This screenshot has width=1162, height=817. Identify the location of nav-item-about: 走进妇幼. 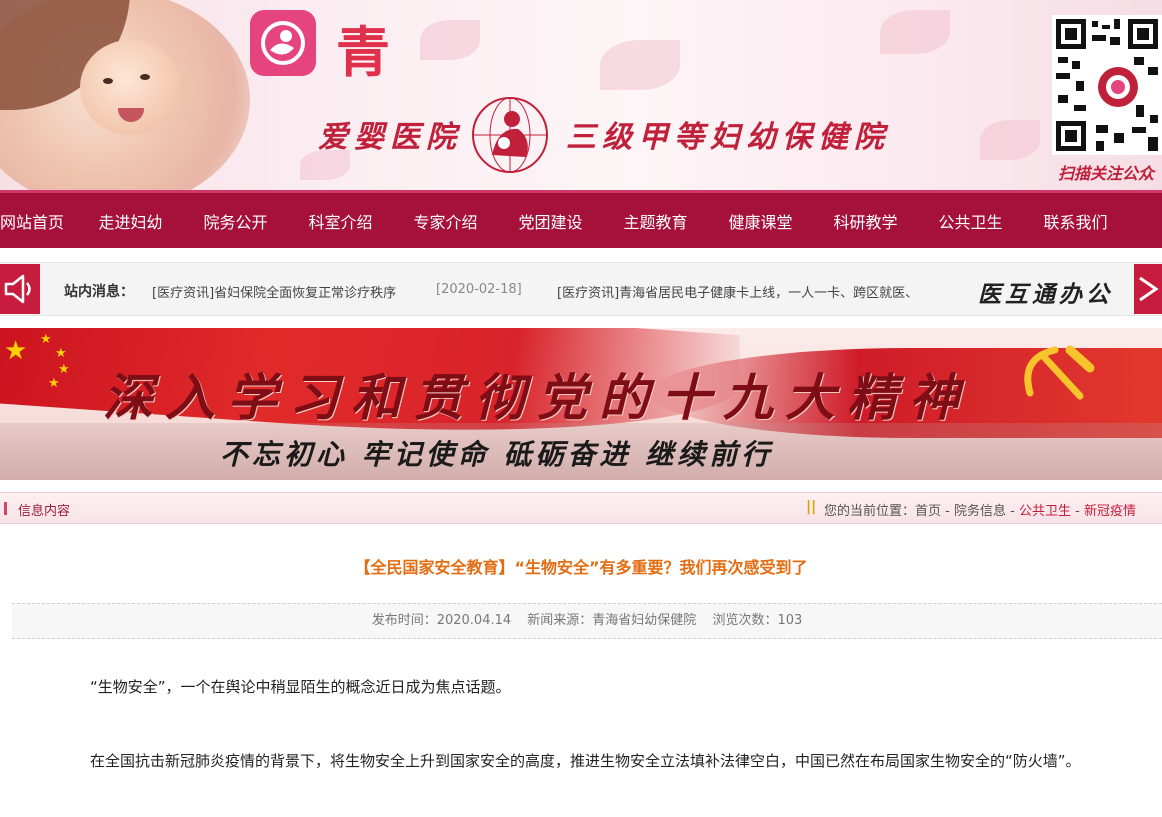
(130, 221).